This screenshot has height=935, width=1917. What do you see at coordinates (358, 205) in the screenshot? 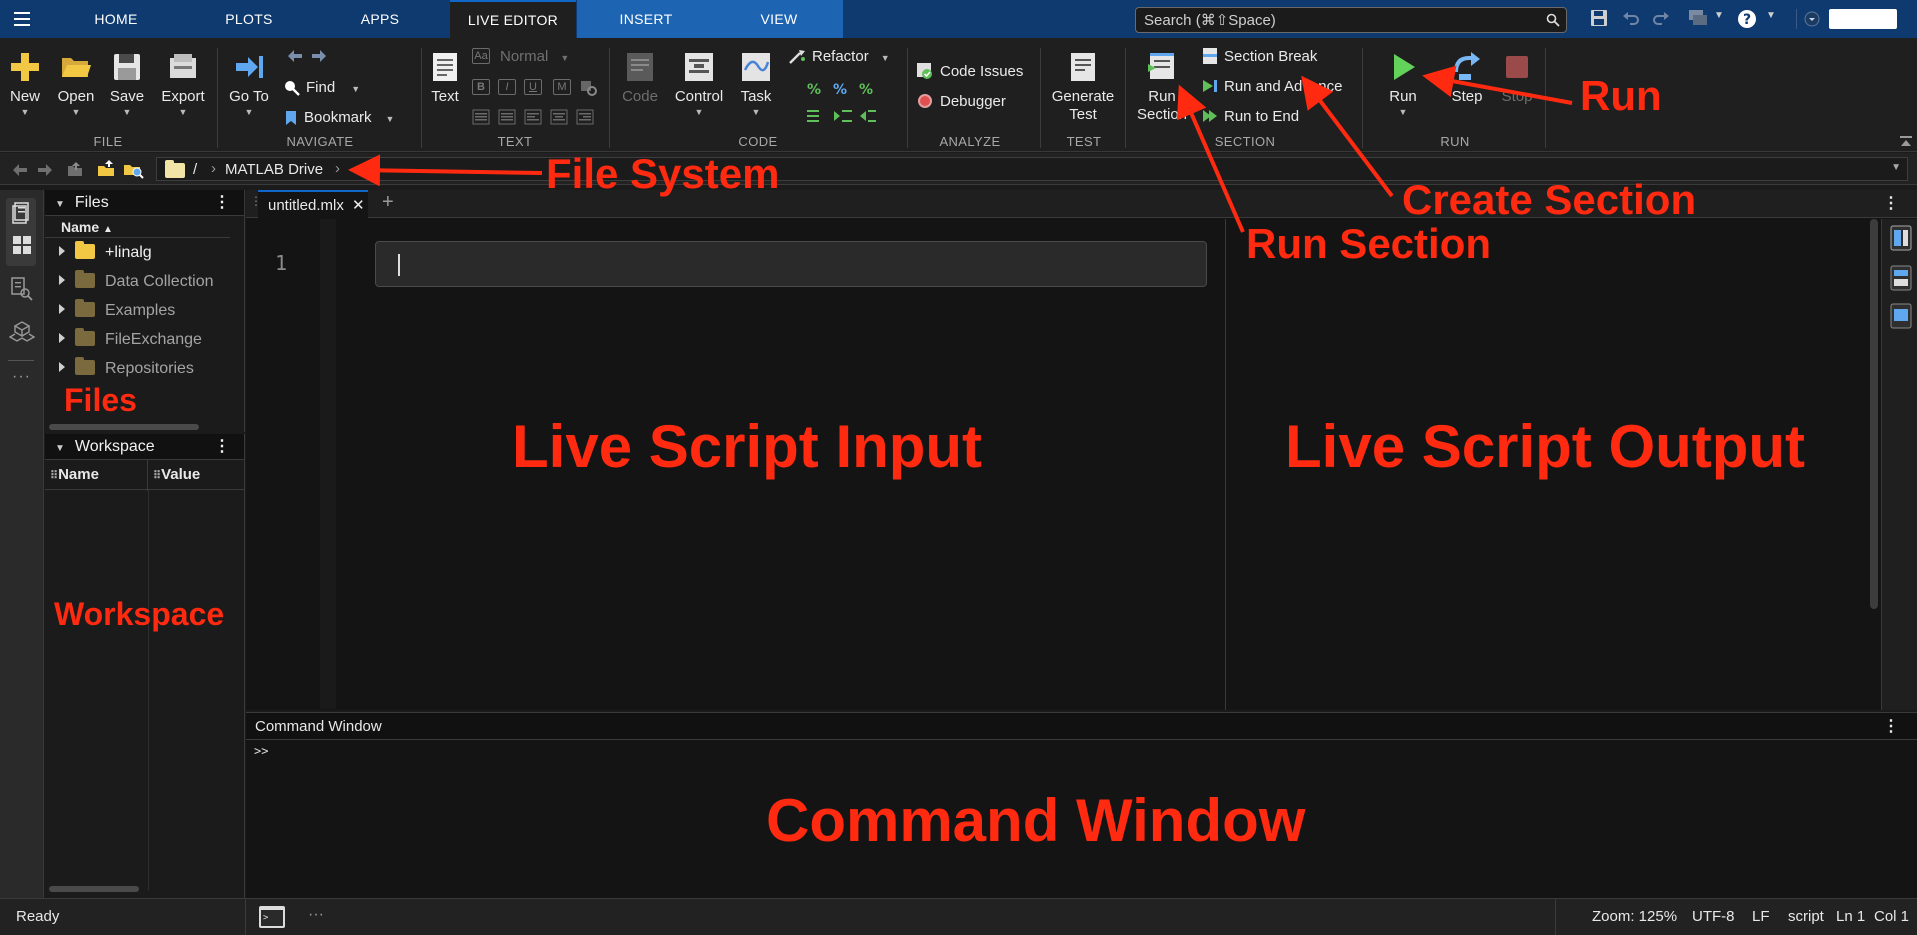
I see `close-tab-icon: ✕` at bounding box center [358, 205].